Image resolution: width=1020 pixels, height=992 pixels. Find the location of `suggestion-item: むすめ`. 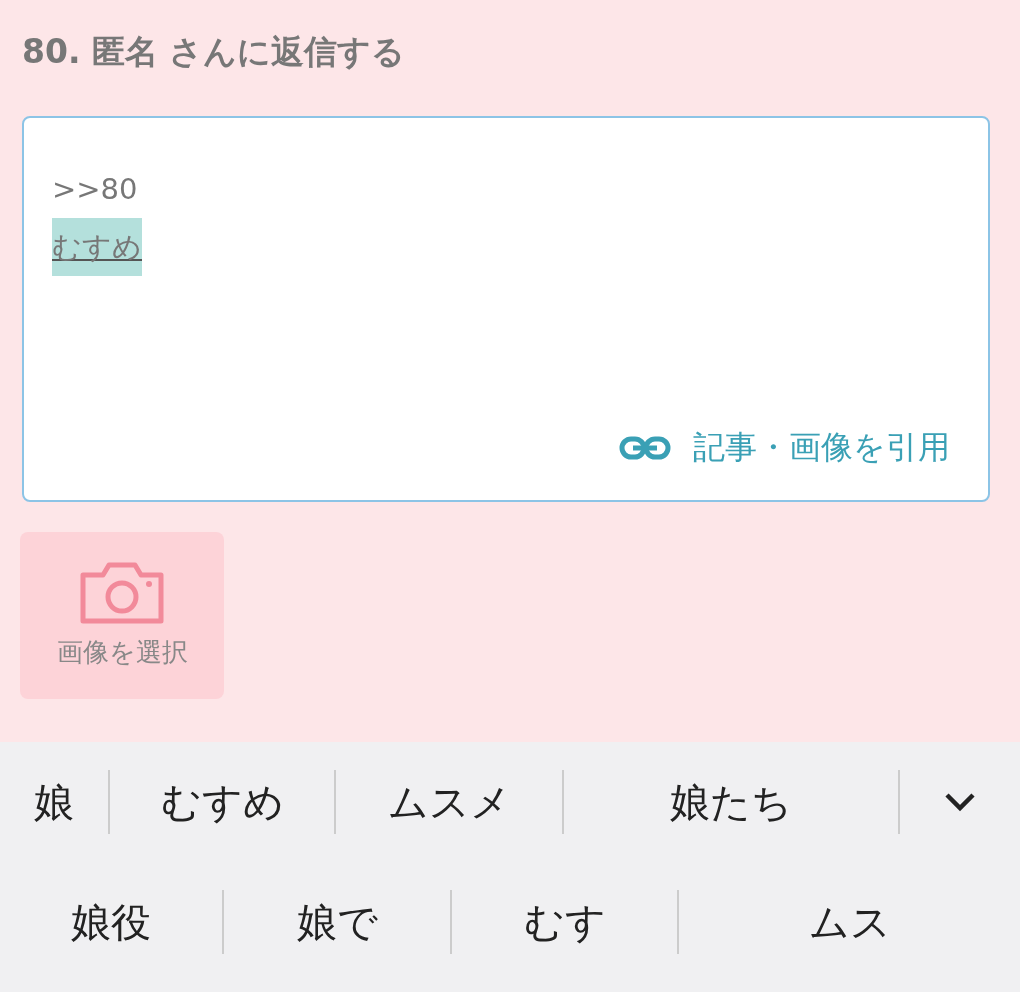

suggestion-item: むすめ is located at coordinates (222, 802).